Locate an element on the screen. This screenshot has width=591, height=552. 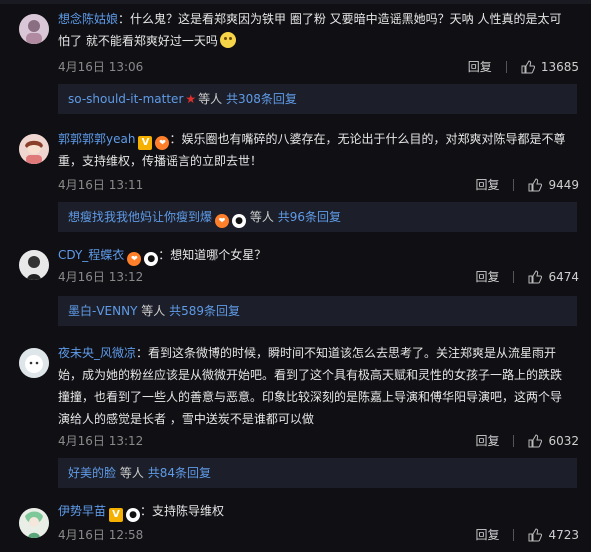
sub-replies-box: 墨白-VENNY 等人 共589条回复 is located at coordinates (317, 311).